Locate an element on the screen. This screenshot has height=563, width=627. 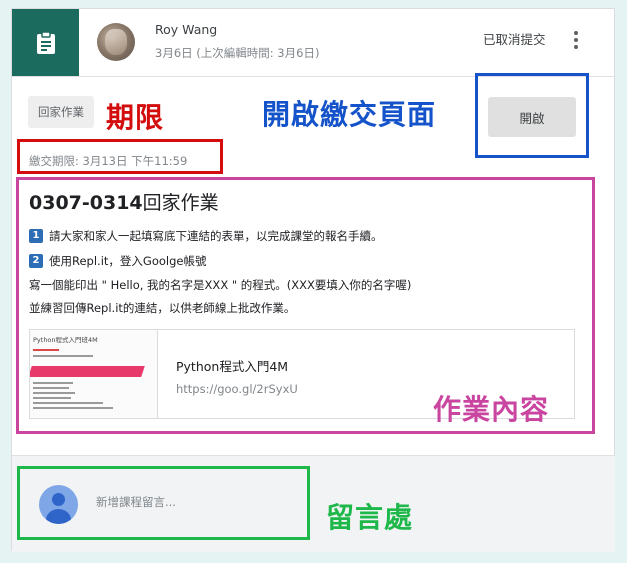
number-1-icon: 1 is located at coordinates (36, 236).